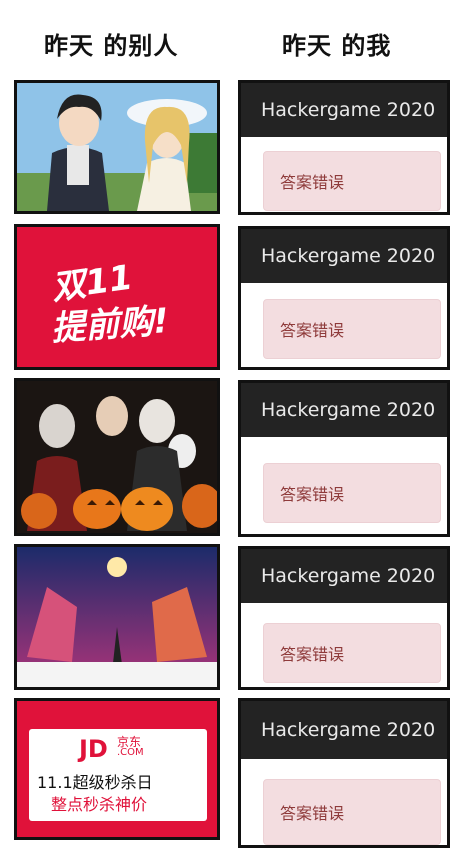 The width and height of the screenshot is (473, 860). I want to click on jd-sale-banner-image: JD 京东 .COM 11.1超级秒杀日 整点秒杀神价, so click(117, 769).